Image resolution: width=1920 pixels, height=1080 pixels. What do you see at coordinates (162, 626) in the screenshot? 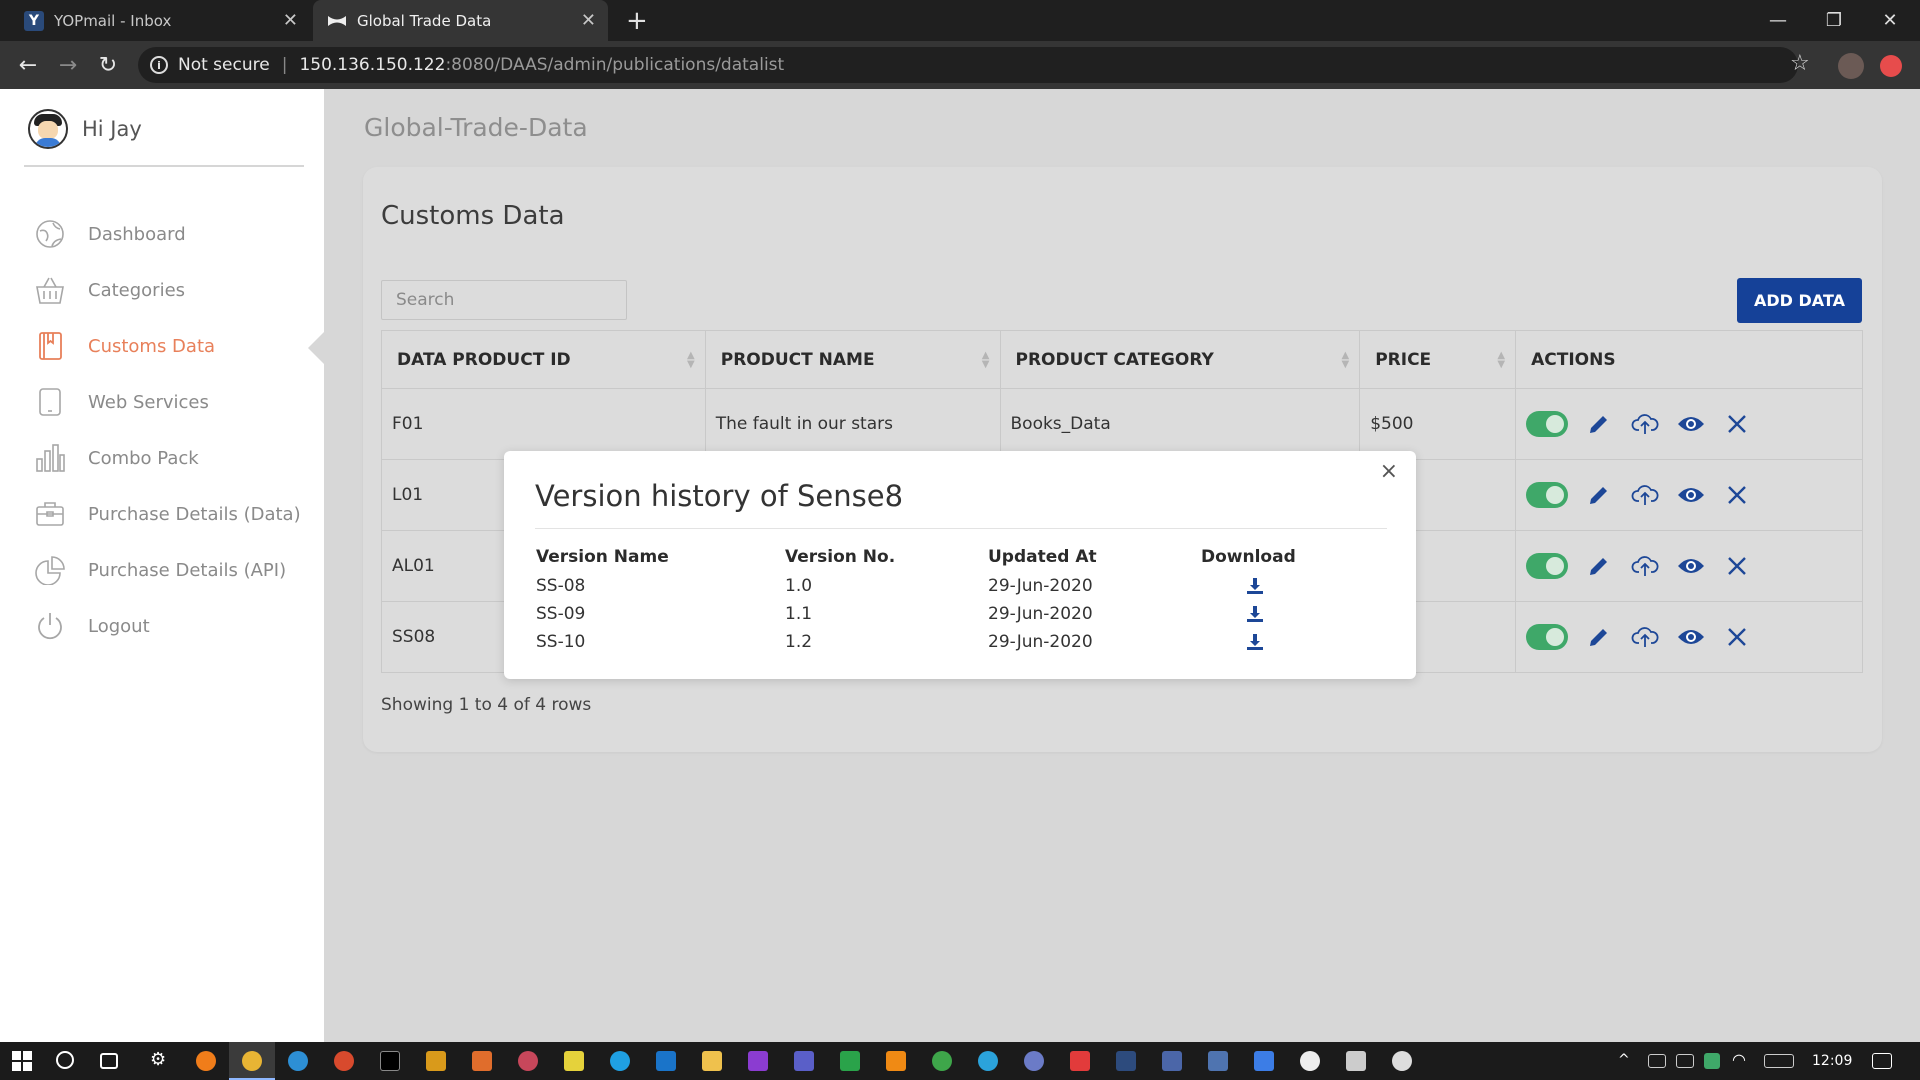
I see `sidebar-item-logout: Logout` at bounding box center [162, 626].